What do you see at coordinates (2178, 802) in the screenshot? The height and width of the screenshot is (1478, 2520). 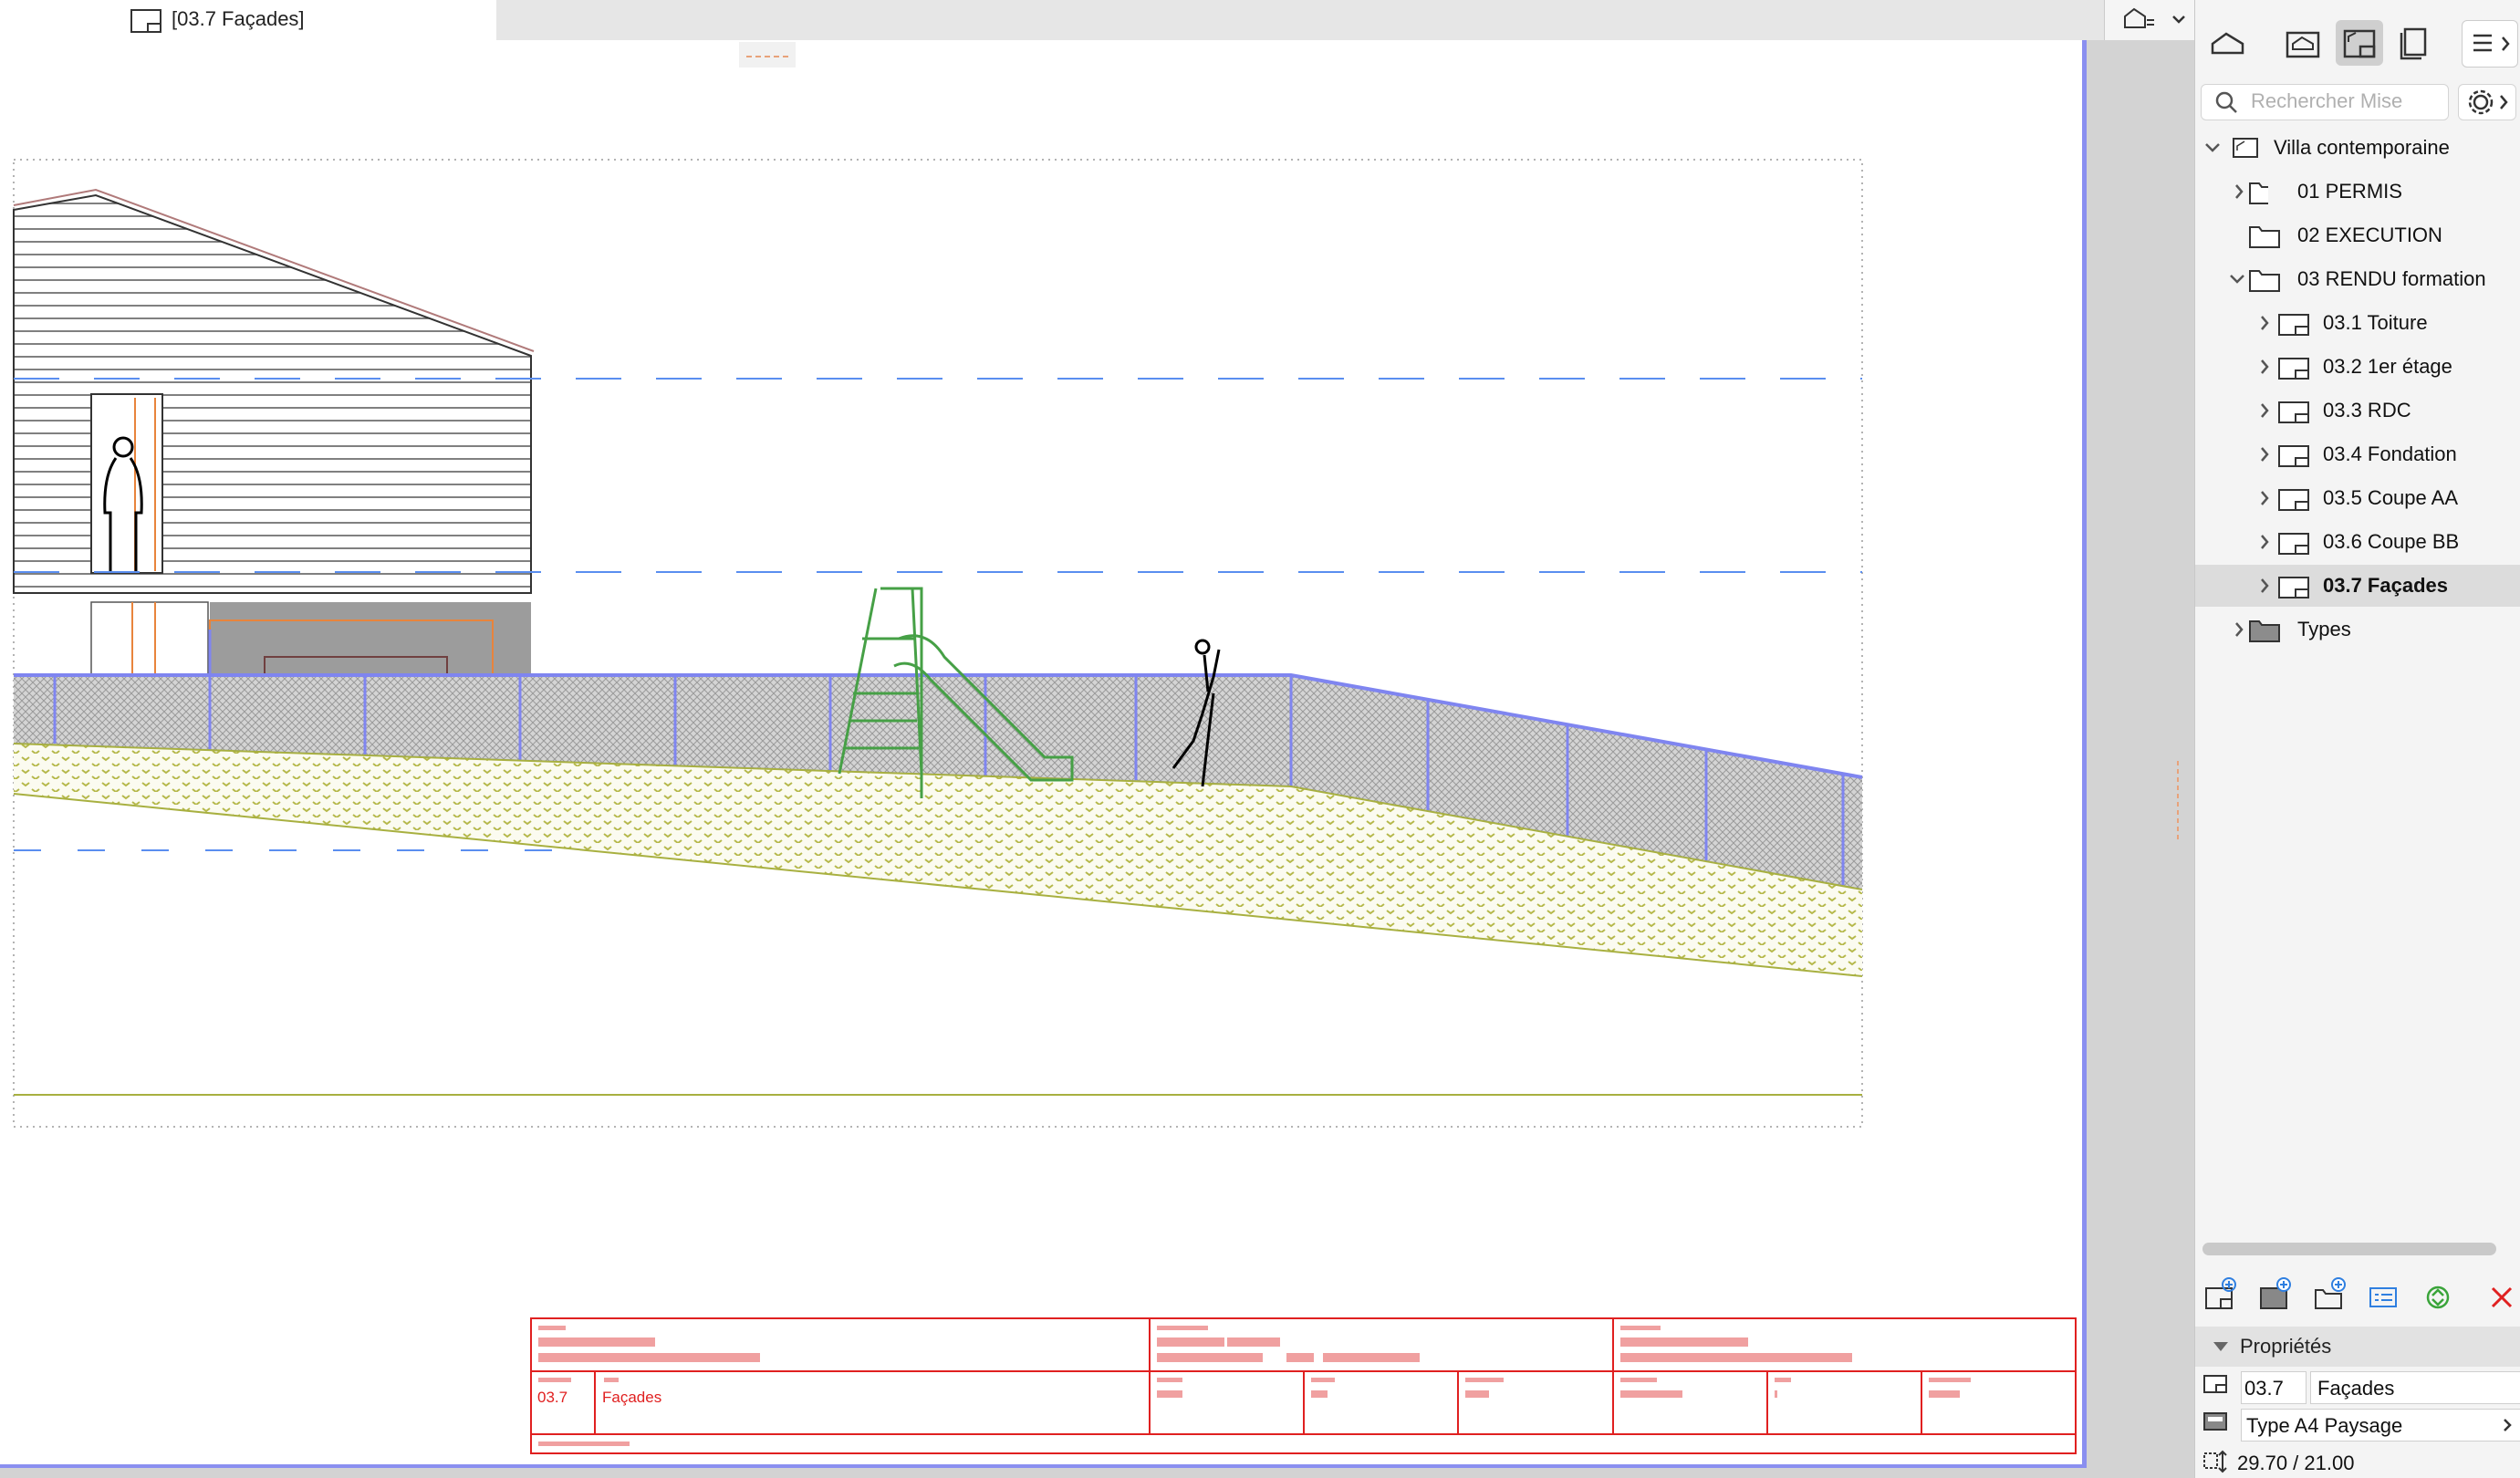 I see `split-marker` at bounding box center [2178, 802].